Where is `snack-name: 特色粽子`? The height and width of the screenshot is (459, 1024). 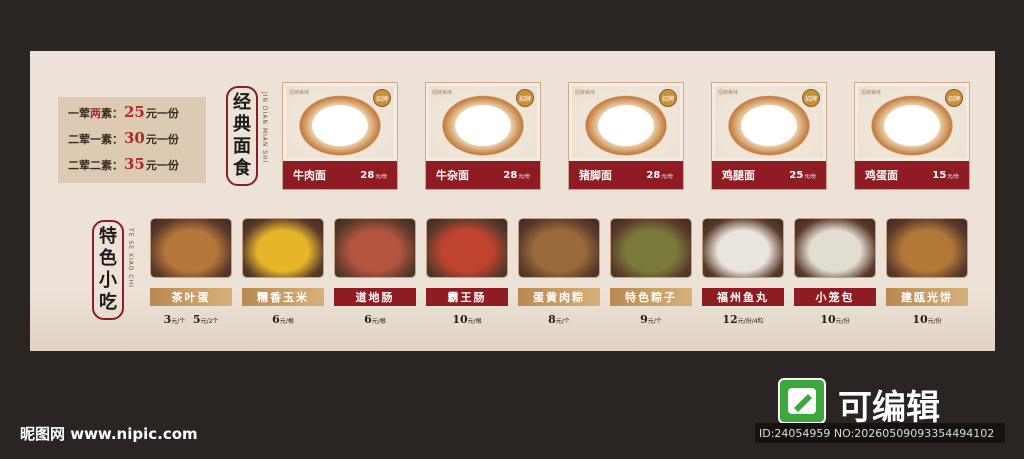
snack-name: 特色粽子 is located at coordinates (651, 297).